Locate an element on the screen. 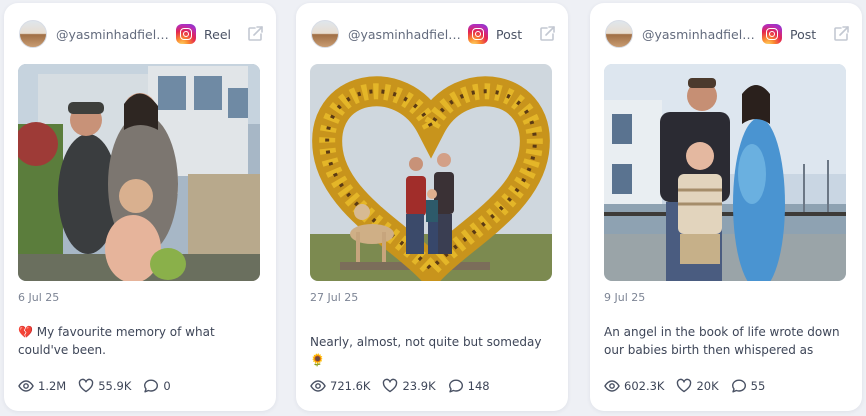  post-date: 6 Jul 25 is located at coordinates (39, 297).